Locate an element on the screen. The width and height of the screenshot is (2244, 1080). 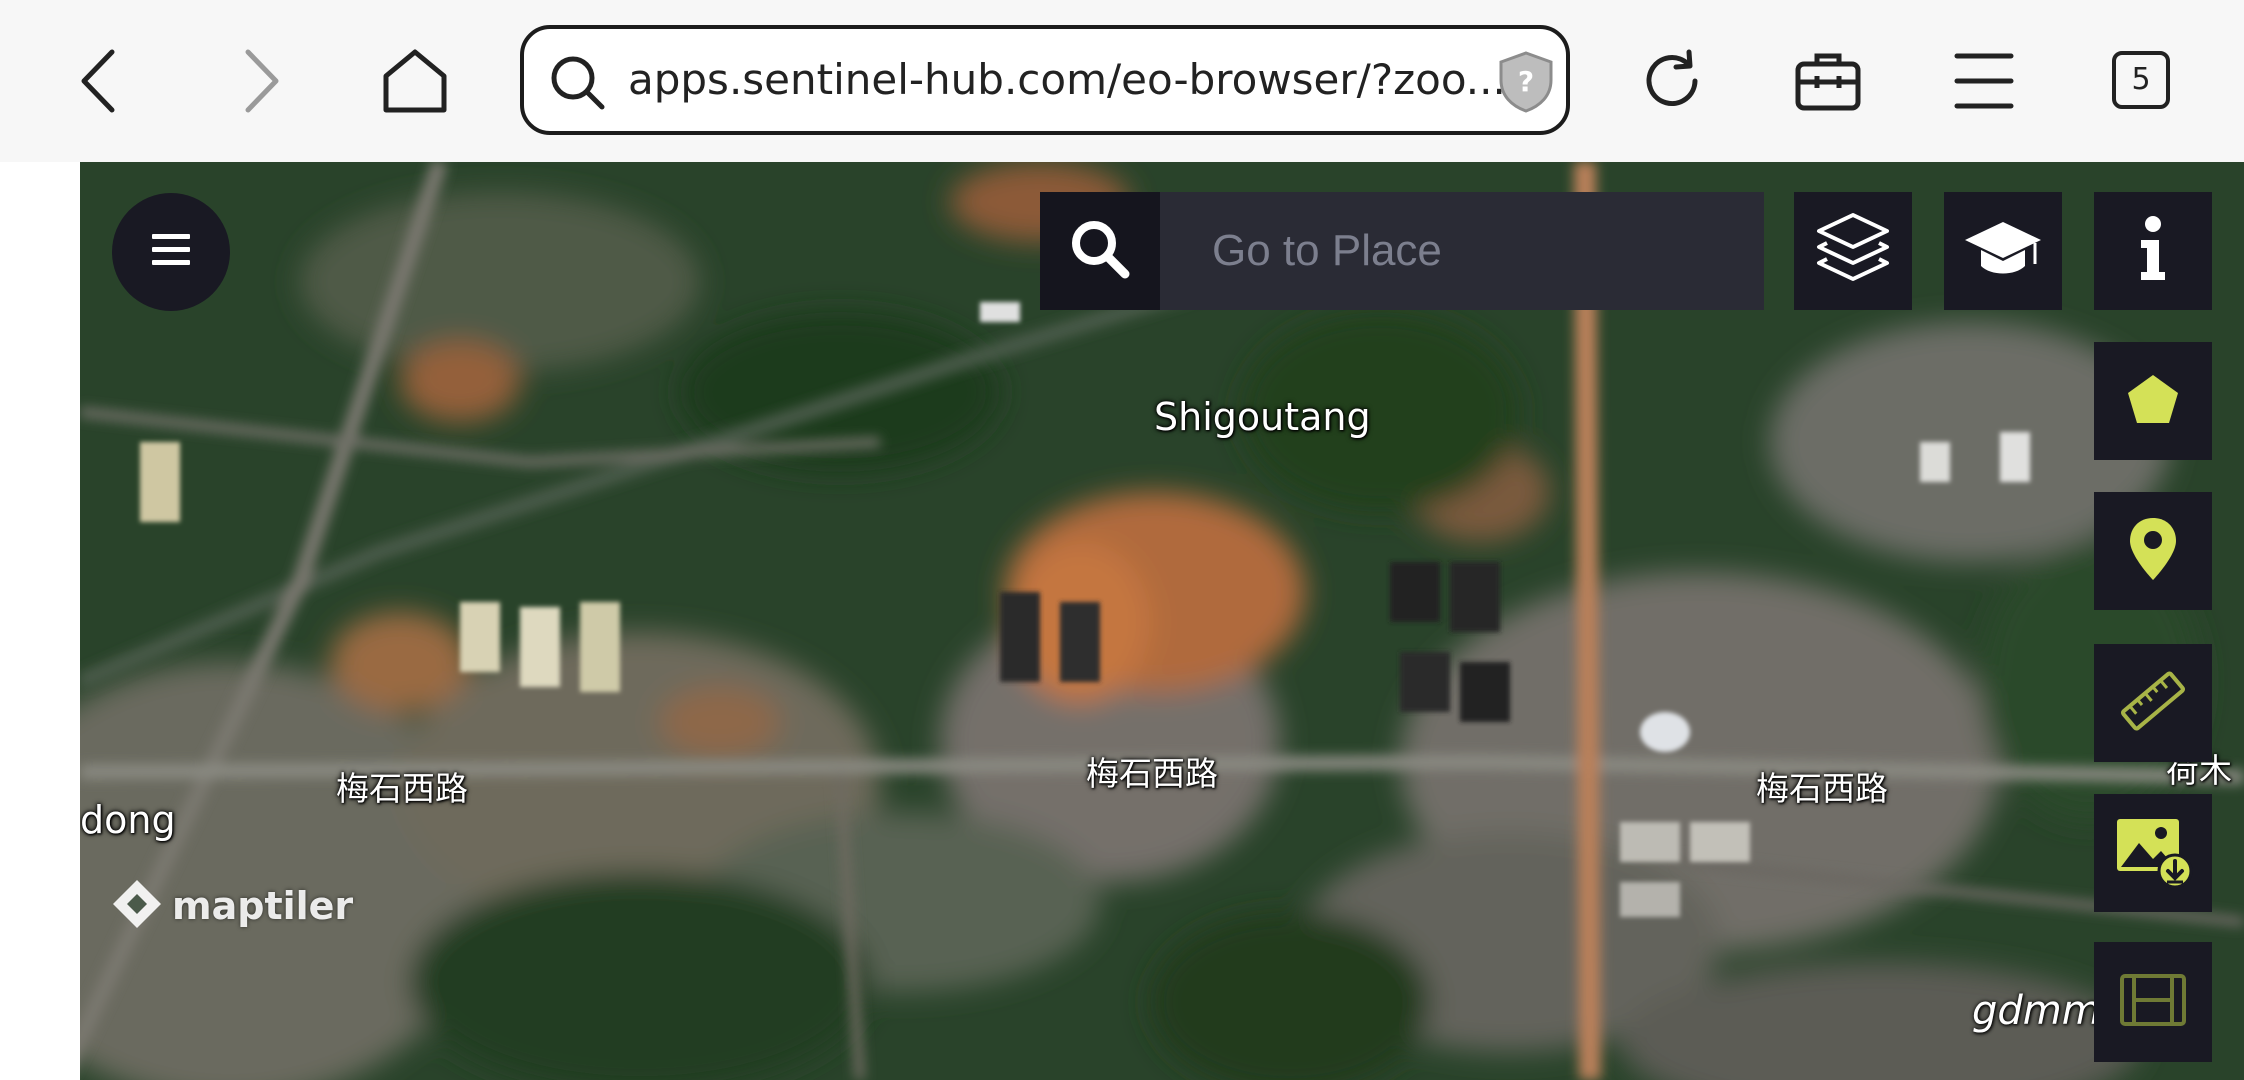
info-icon is located at coordinates (2153, 251).